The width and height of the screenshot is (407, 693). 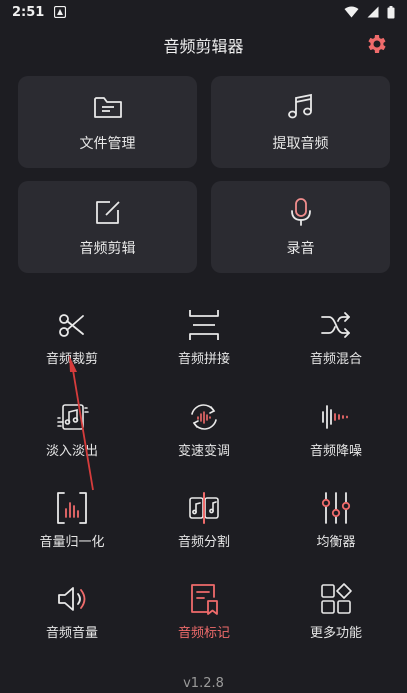 What do you see at coordinates (335, 325) in the screenshot?
I see `shuffle-icon` at bounding box center [335, 325].